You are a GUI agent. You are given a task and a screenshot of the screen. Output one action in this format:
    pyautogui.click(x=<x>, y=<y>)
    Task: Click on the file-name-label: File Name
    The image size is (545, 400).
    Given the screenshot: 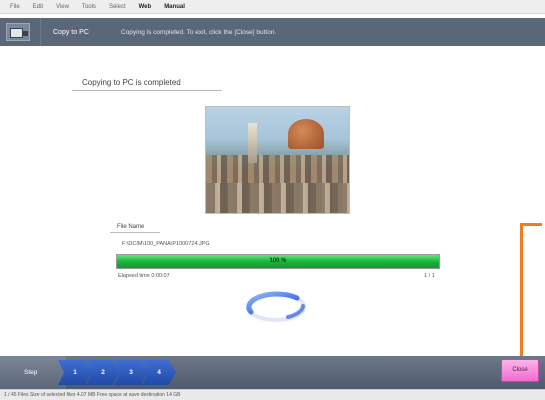 What is the action you would take?
    pyautogui.click(x=131, y=227)
    